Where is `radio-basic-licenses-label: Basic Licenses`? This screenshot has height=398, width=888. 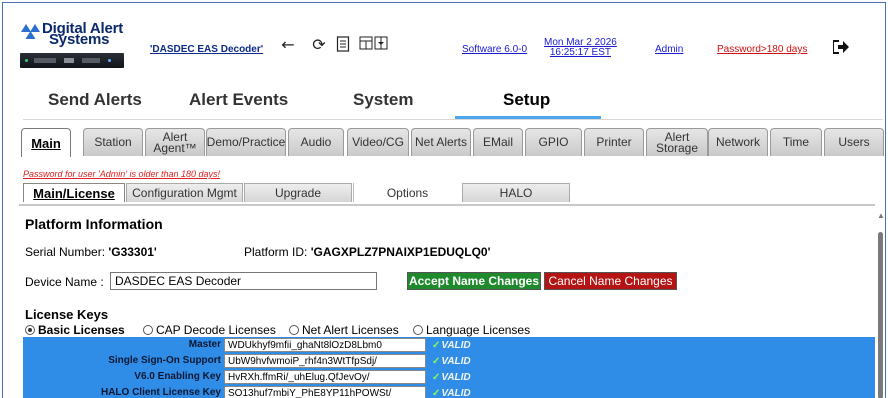
radio-basic-licenses-label: Basic Licenses is located at coordinates (81, 330).